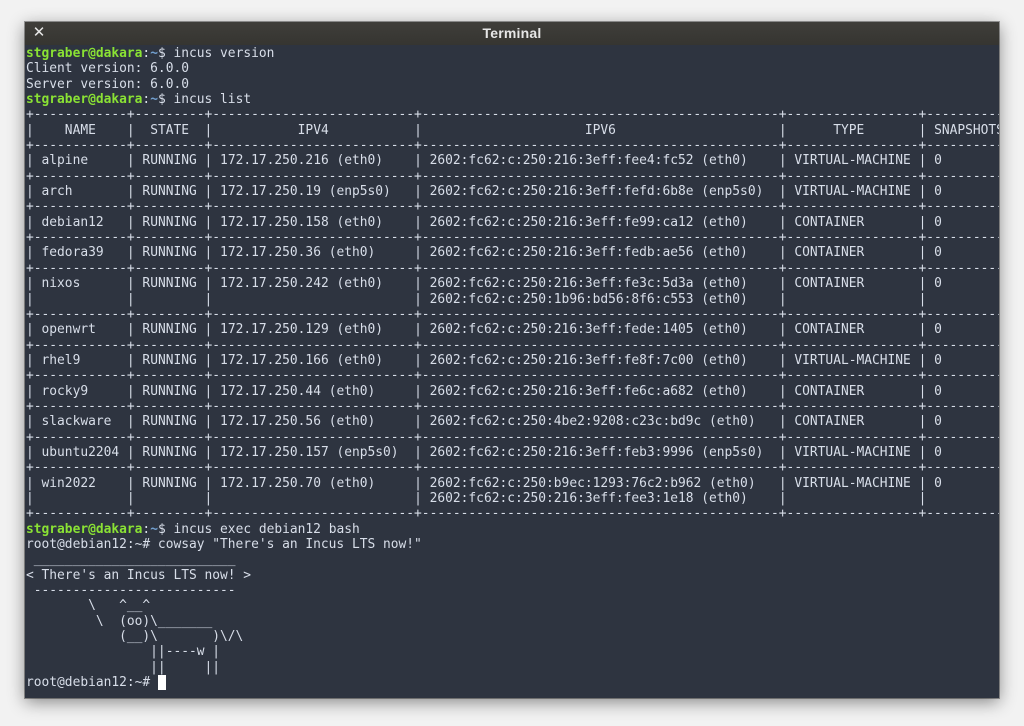 The width and height of the screenshot is (1024, 726). Describe the element at coordinates (266, 529) in the screenshot. I see `command-text: incus exec debian12 bash` at that location.